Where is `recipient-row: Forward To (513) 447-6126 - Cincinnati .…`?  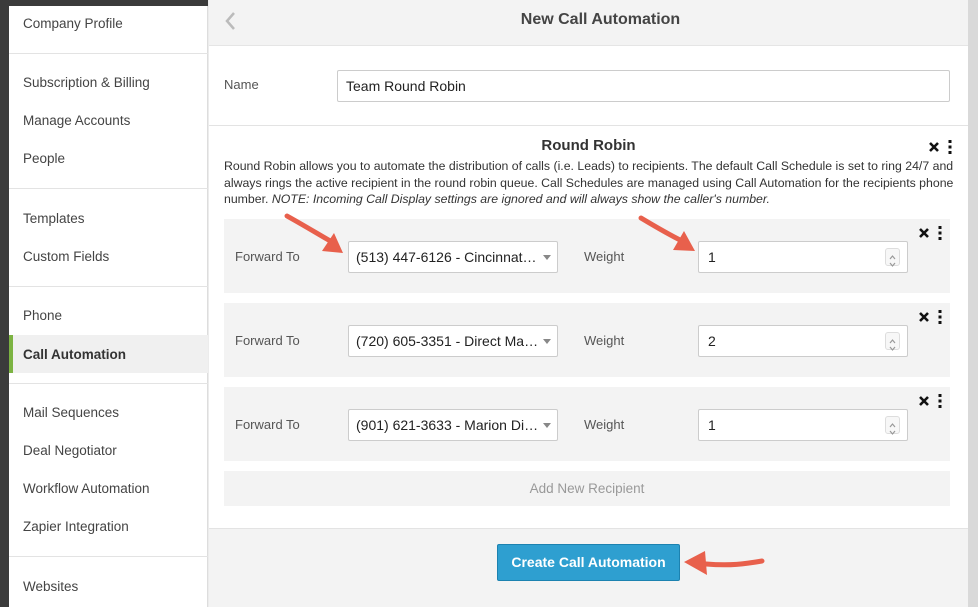
recipient-row: Forward To (513) 447-6126 - Cincinnati .… is located at coordinates (587, 256).